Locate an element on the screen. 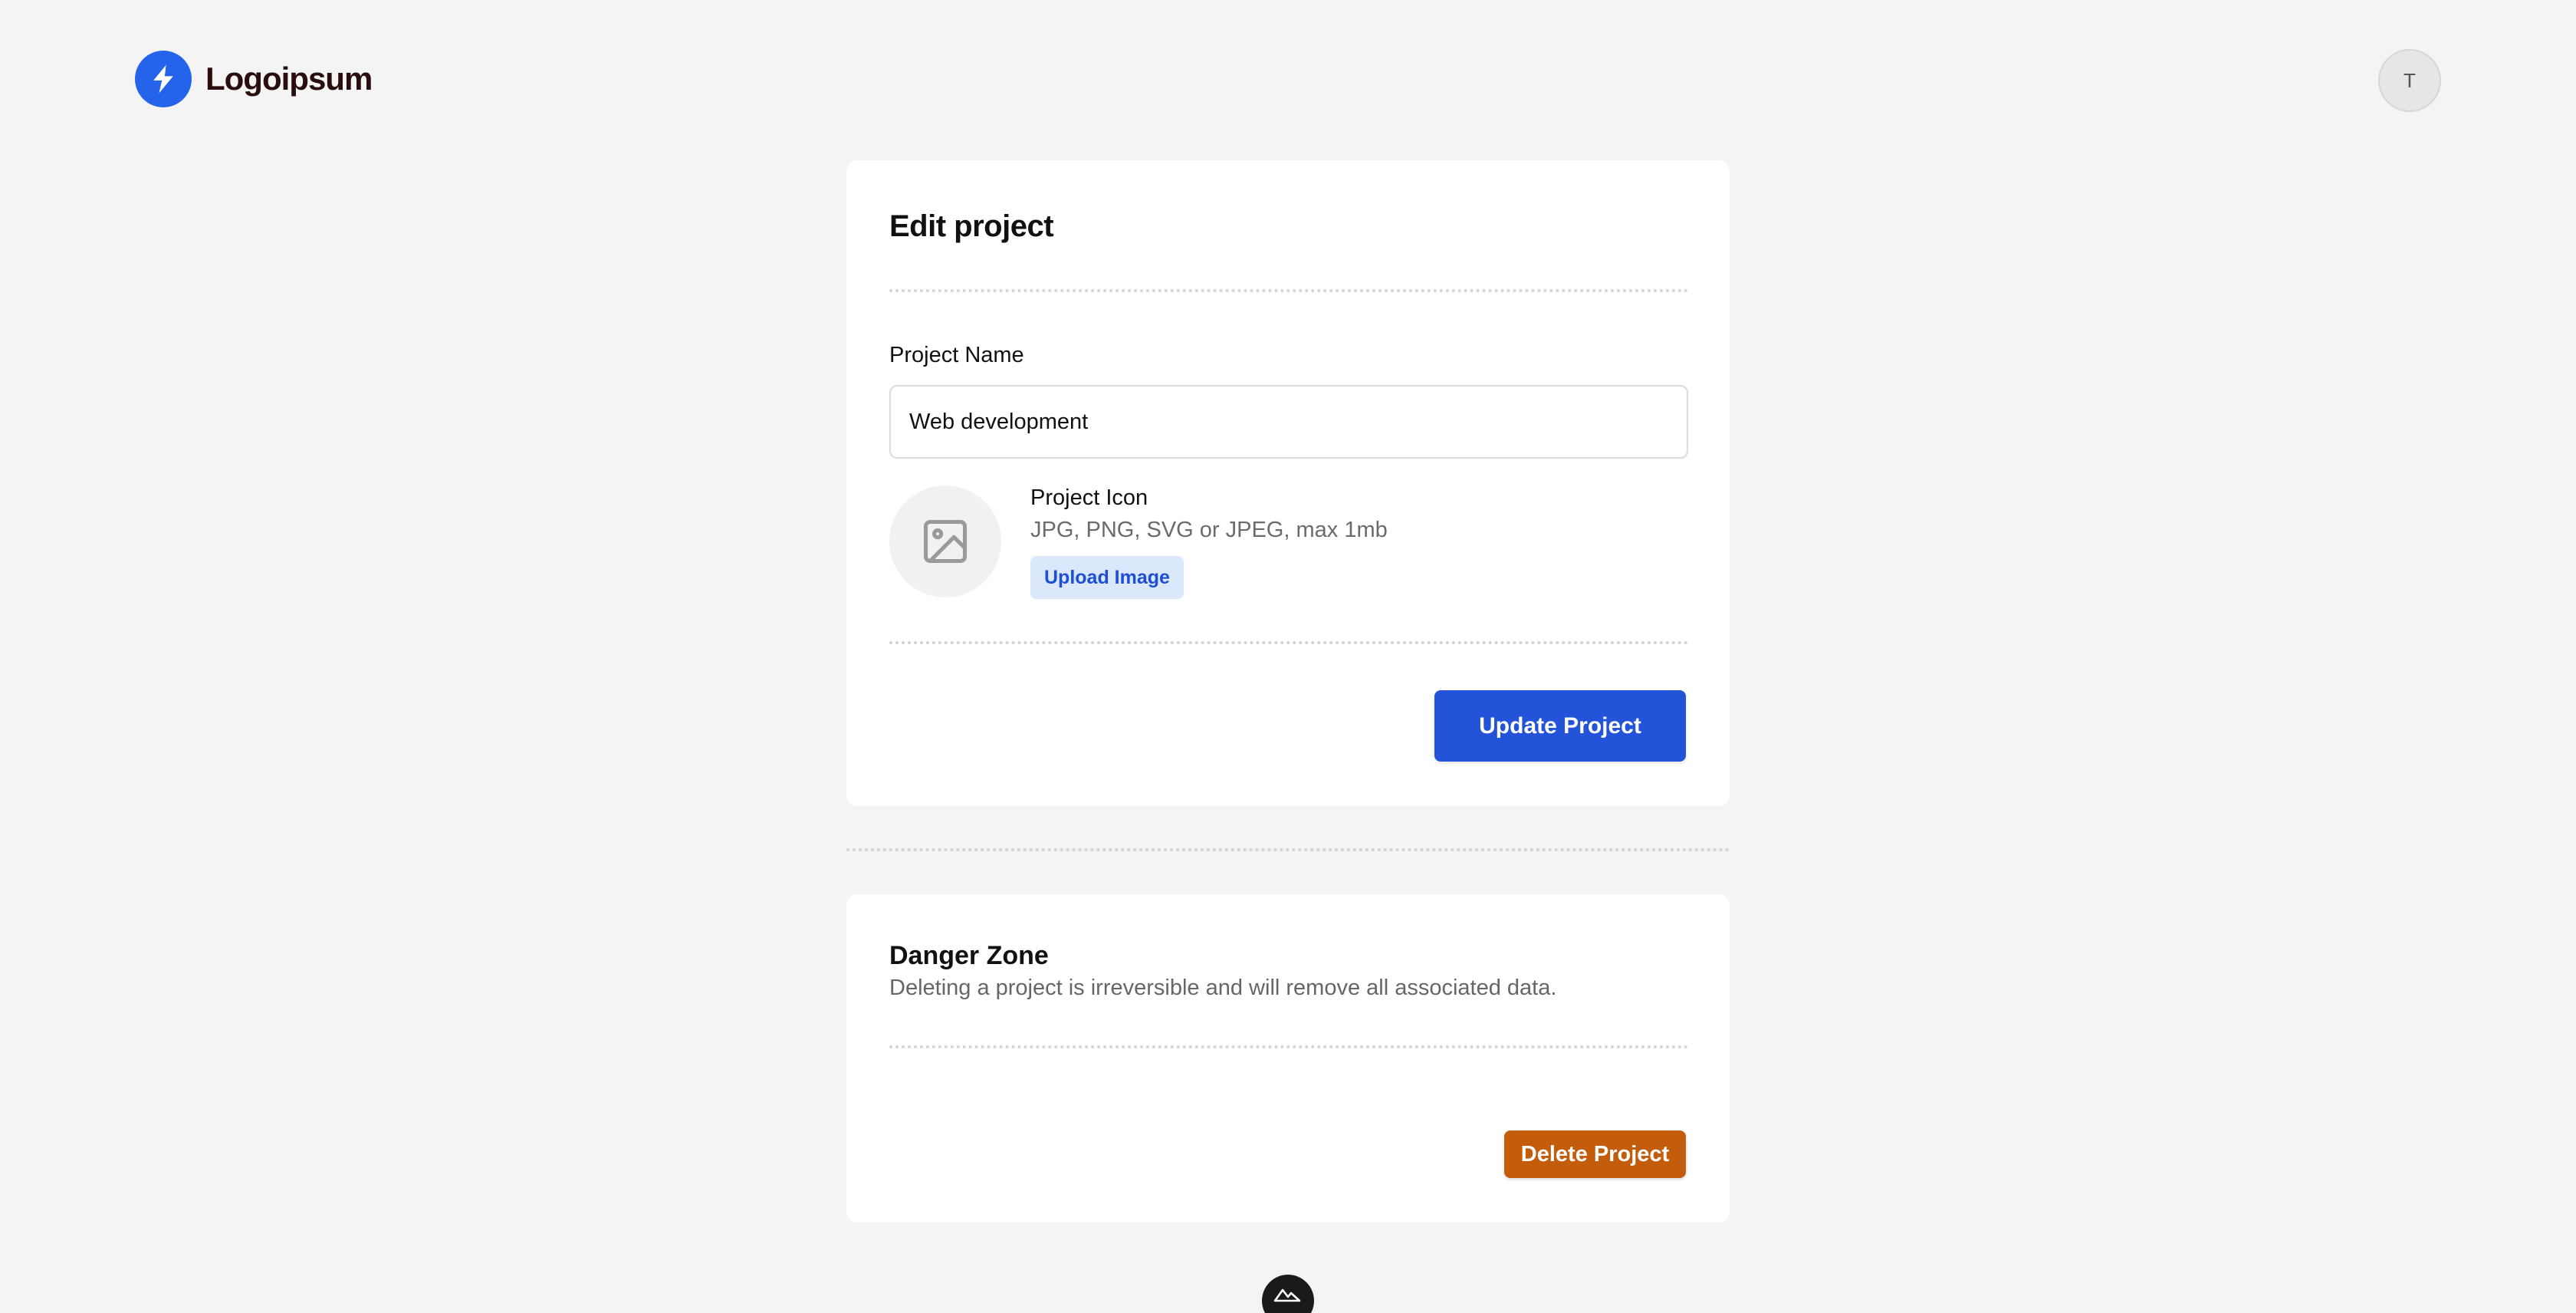 This screenshot has height=1313, width=2576. lightning-bolt-icon is located at coordinates (164, 79).